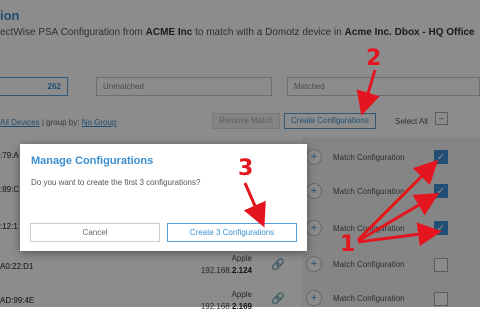 This screenshot has width=480, height=322. I want to click on annotation-step-2: 2, so click(374, 58).